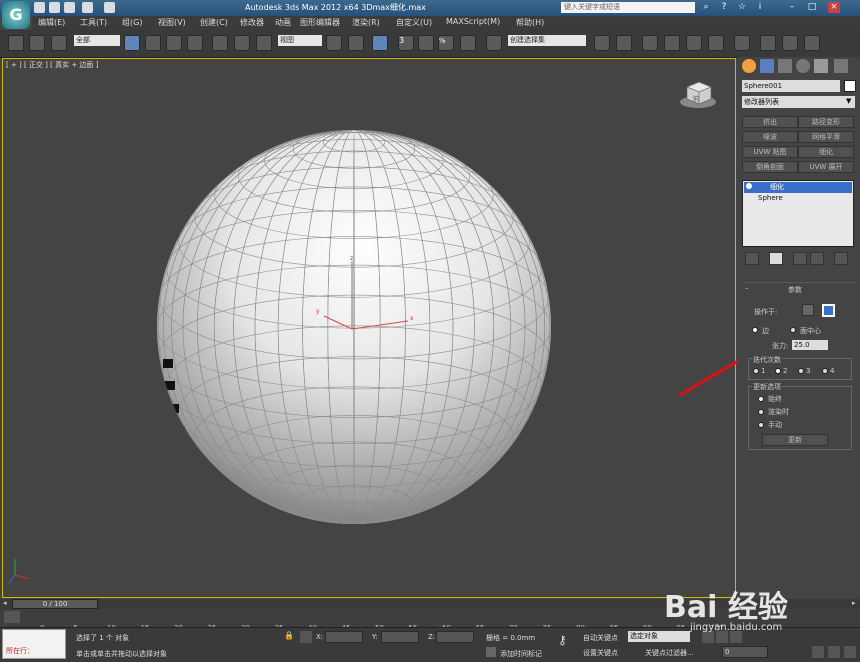  Describe the element at coordinates (760, 7) in the screenshot. I see `info-icon: i` at that location.